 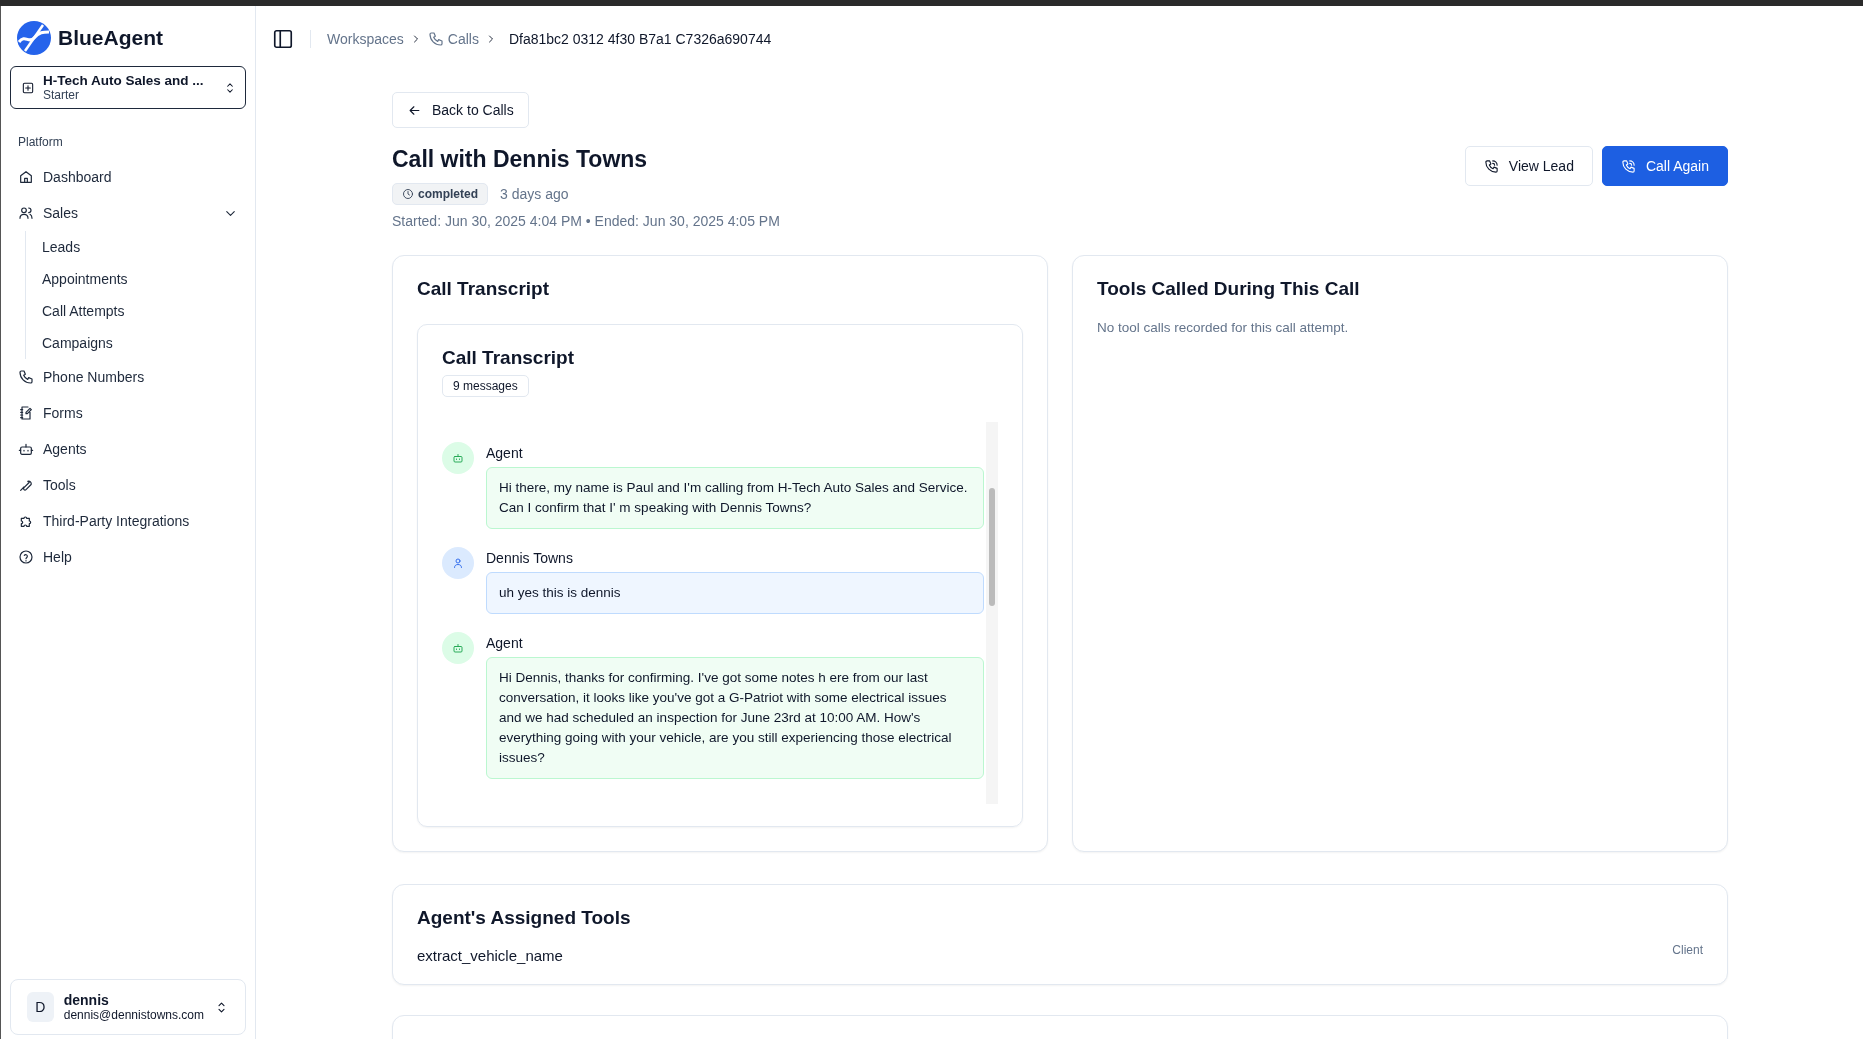 I want to click on card-title: Tools Called During This Call, so click(x=1229, y=289).